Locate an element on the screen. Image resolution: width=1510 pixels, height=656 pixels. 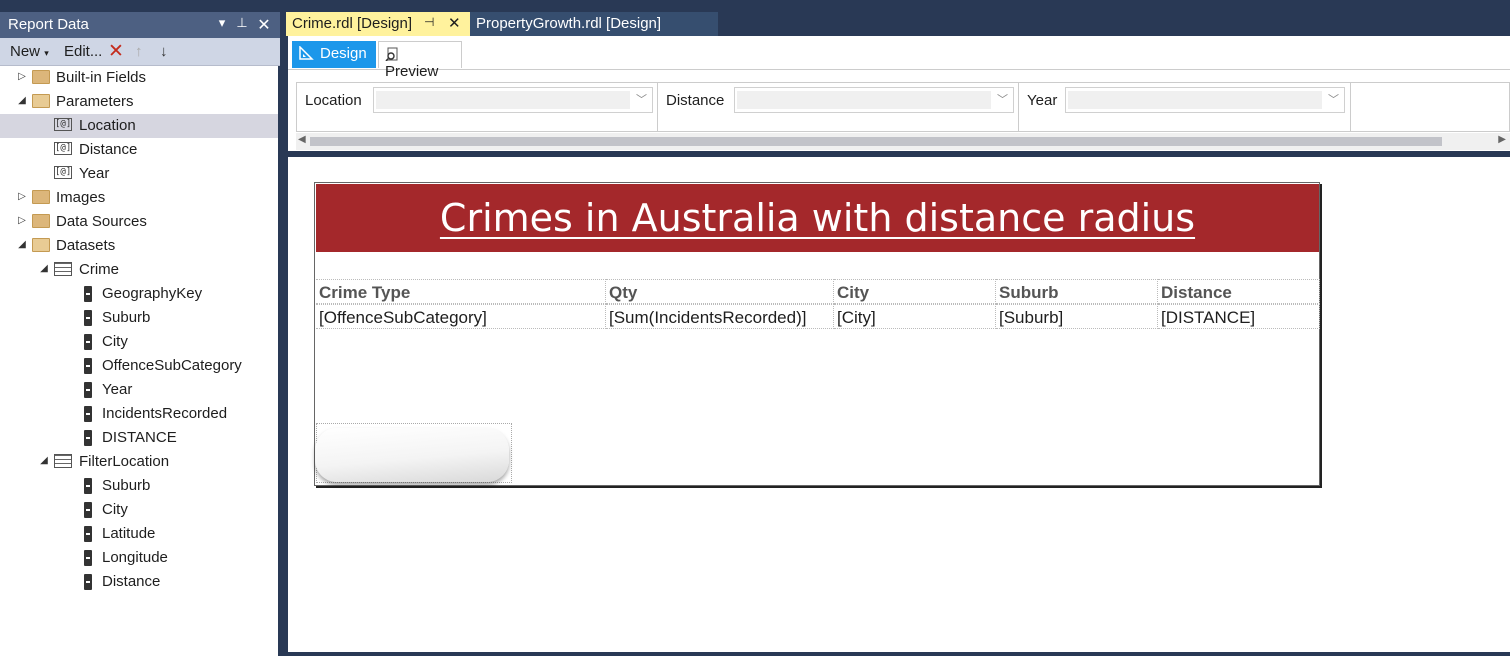
move-down-icon: ↓ is located at coordinates (164, 51).